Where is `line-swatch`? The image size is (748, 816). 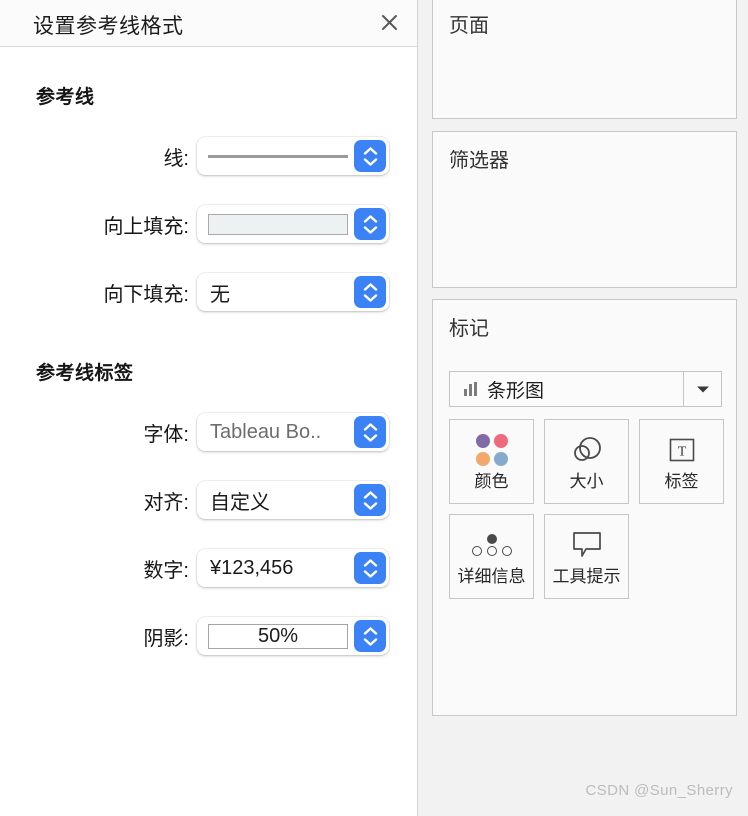 line-swatch is located at coordinates (278, 156).